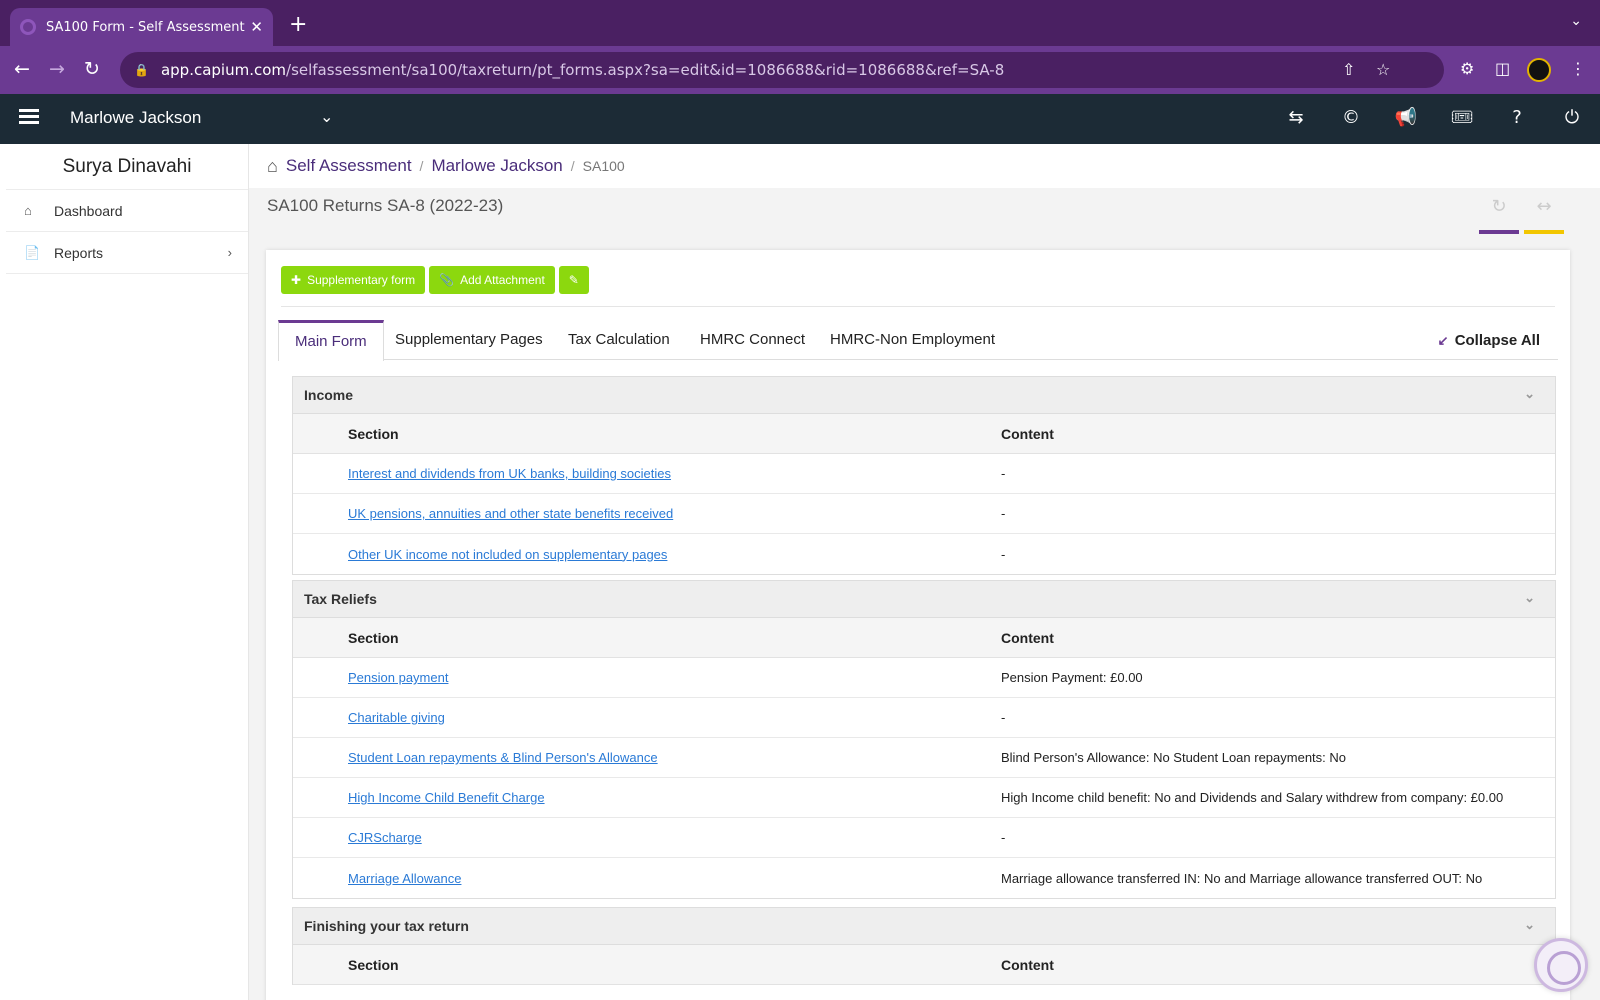 Image resolution: width=1600 pixels, height=1000 pixels. I want to click on section-title: Finishing your tax return, so click(386, 926).